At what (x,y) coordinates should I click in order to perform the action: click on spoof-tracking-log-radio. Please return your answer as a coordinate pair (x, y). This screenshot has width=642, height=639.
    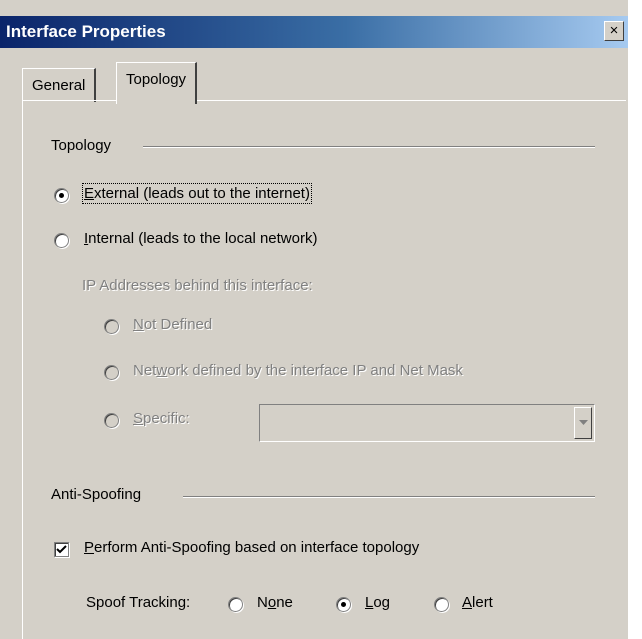
    Looking at the image, I should click on (343, 604).